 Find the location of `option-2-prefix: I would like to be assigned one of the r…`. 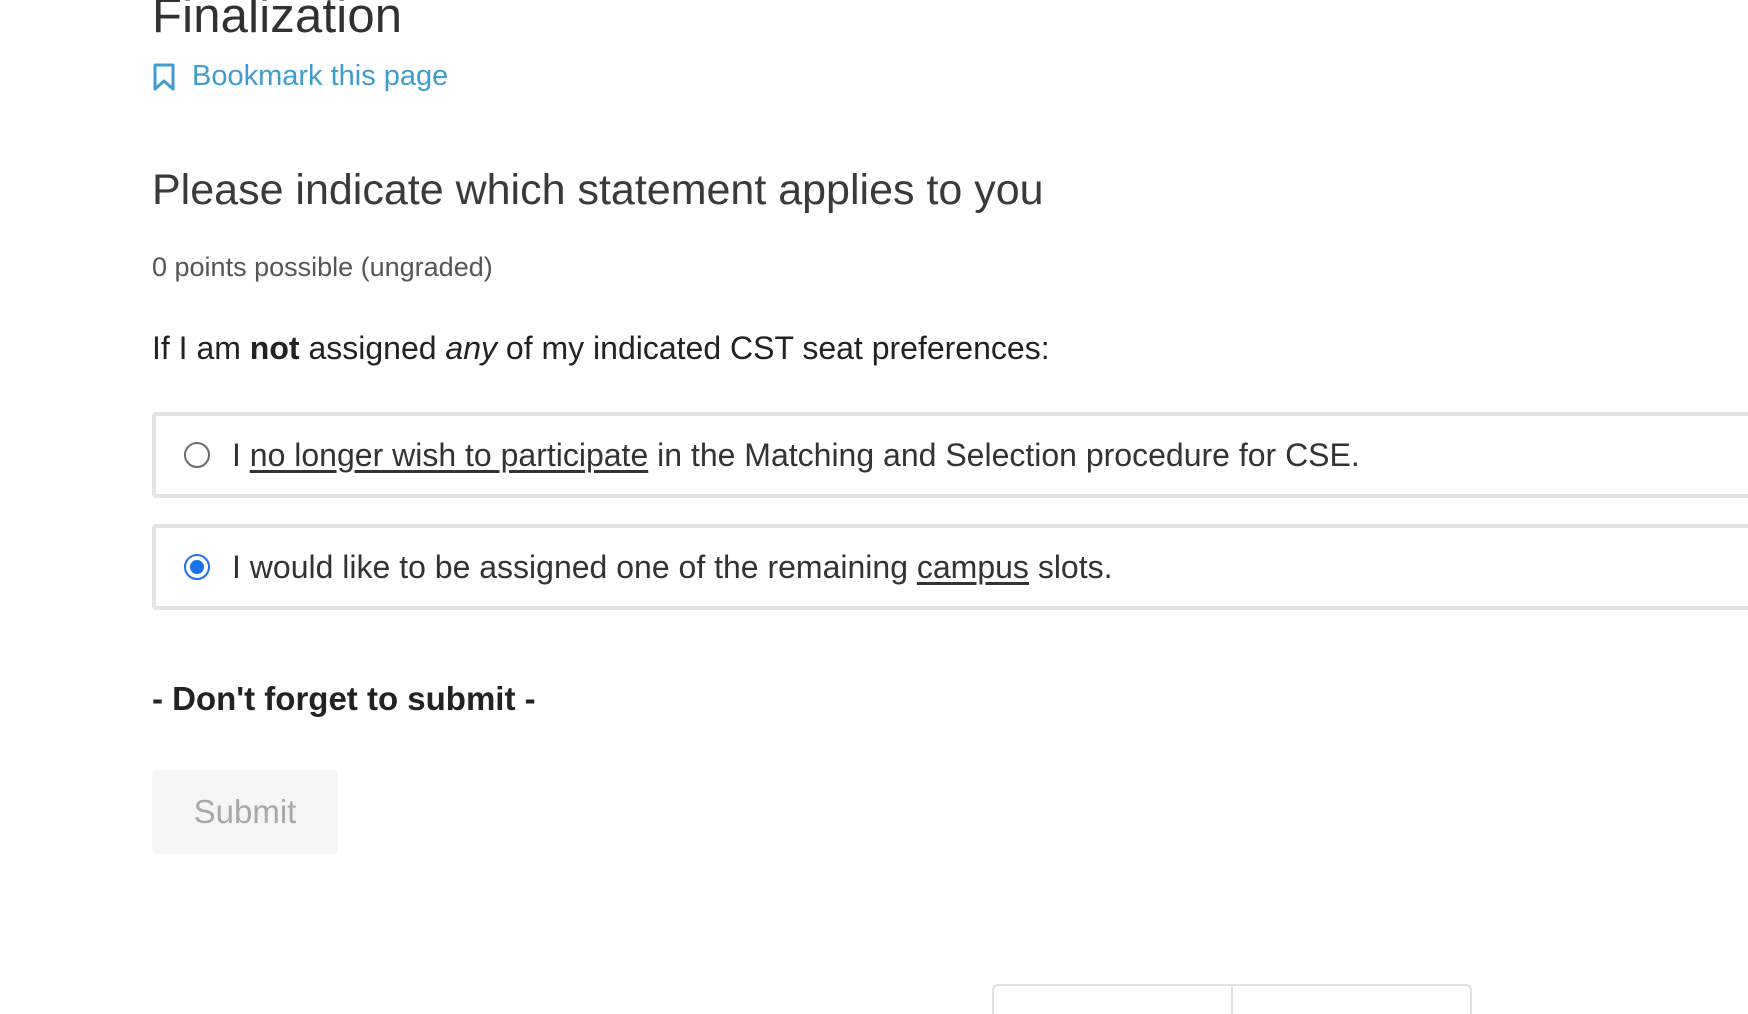

option-2-prefix: I would like to be assigned one of the r… is located at coordinates (574, 566).